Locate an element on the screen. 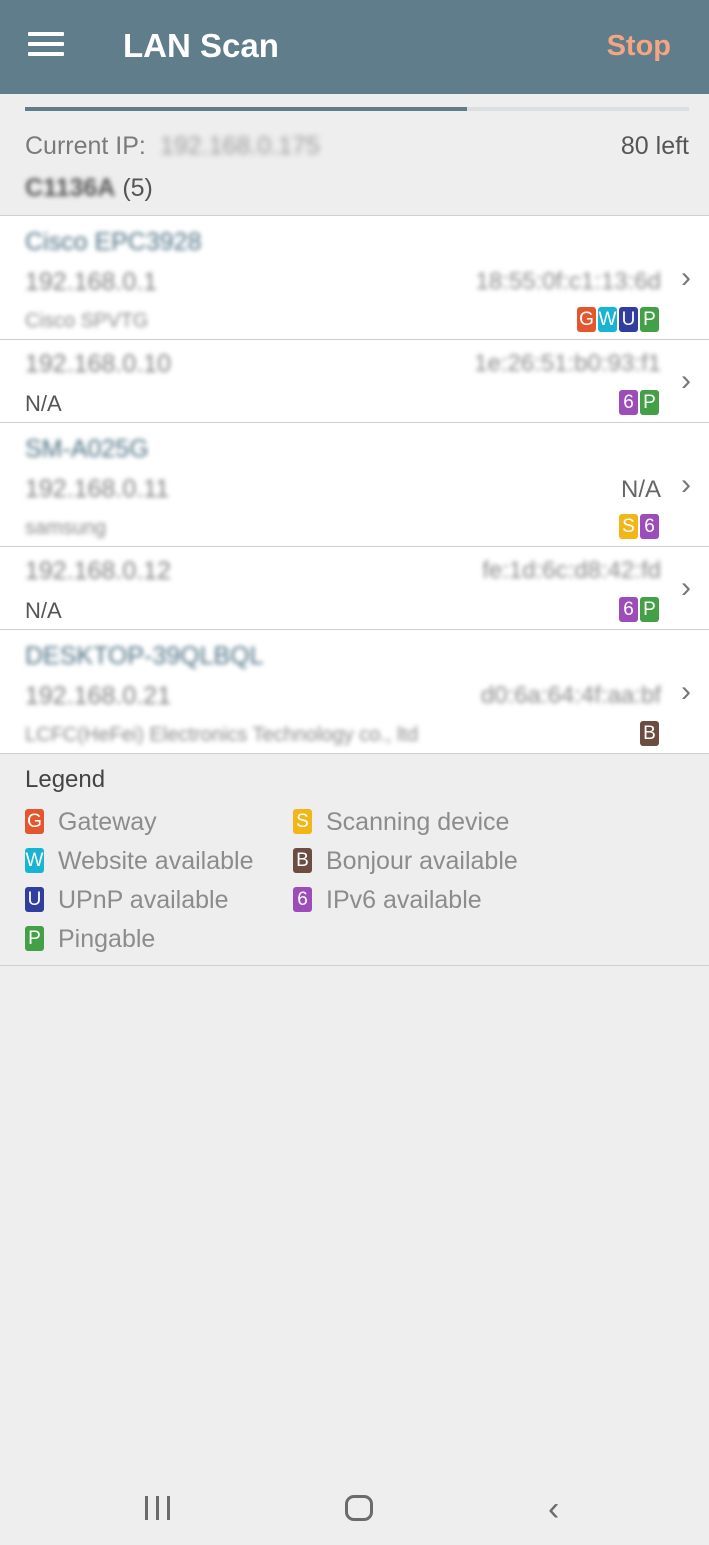 This screenshot has width=709, height=1545. app-bar: LAN Scan Stop is located at coordinates (354, 47).